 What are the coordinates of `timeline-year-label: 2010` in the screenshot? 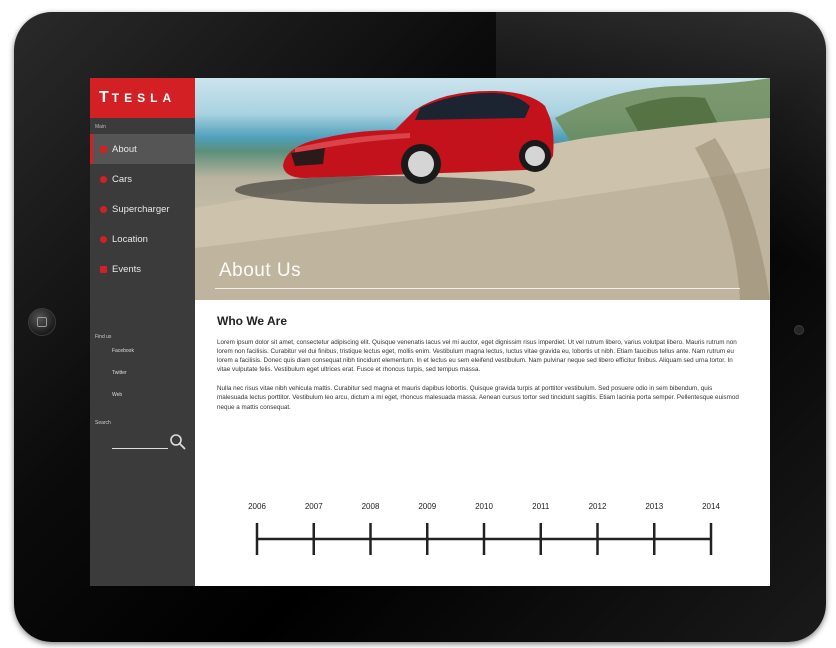 It's located at (484, 506).